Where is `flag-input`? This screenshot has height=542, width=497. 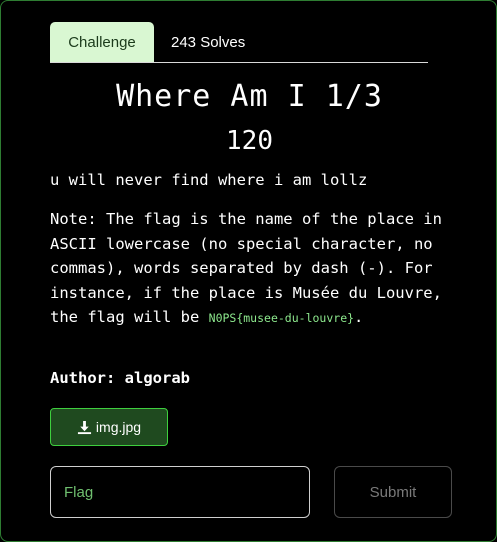 flag-input is located at coordinates (180, 492).